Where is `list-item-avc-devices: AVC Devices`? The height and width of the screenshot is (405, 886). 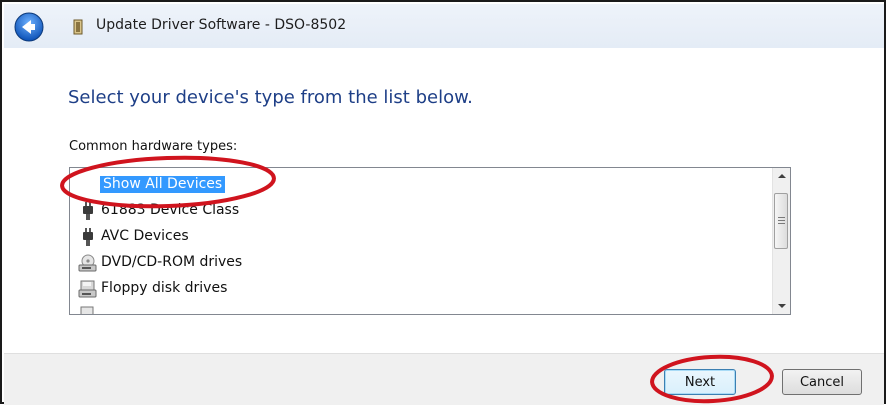
list-item-avc-devices: AVC Devices is located at coordinates (418, 237).